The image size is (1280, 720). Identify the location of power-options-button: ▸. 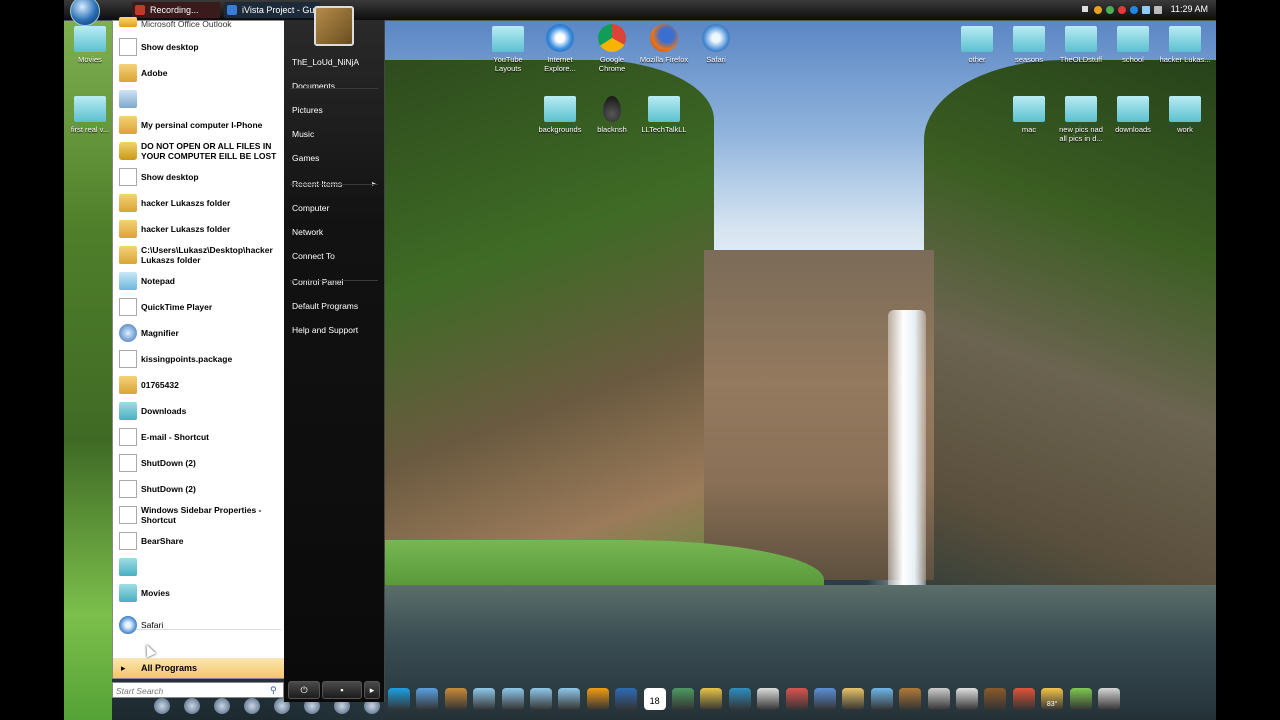
(372, 690).